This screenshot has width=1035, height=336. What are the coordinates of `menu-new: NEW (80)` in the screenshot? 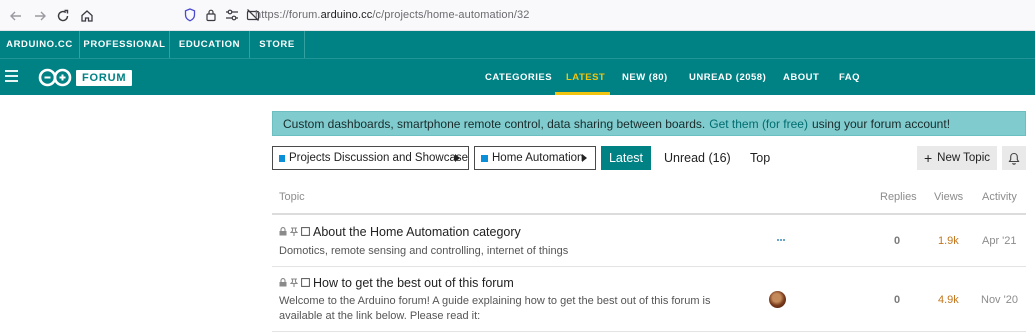 It's located at (645, 77).